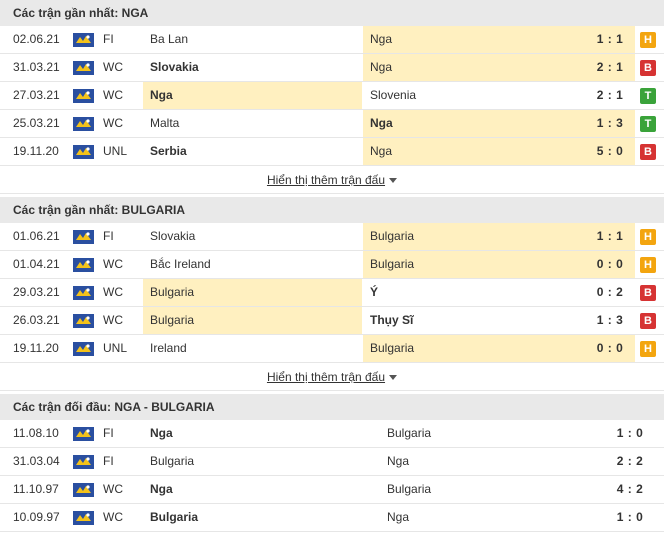 This screenshot has height=534, width=664. Describe the element at coordinates (374, 292) in the screenshot. I see `away-team: Ý` at that location.